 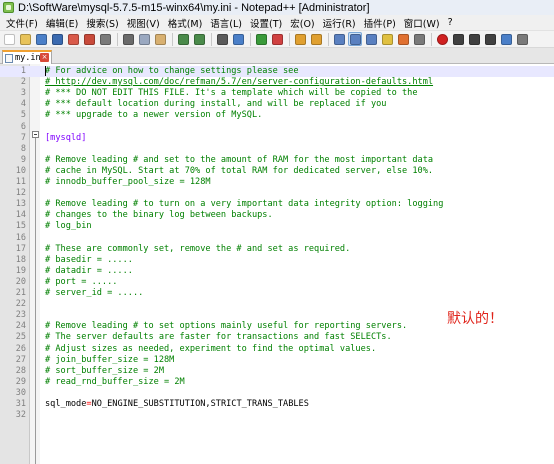 What do you see at coordinates (403, 39) in the screenshot?
I see `docmap-icon` at bounding box center [403, 39].